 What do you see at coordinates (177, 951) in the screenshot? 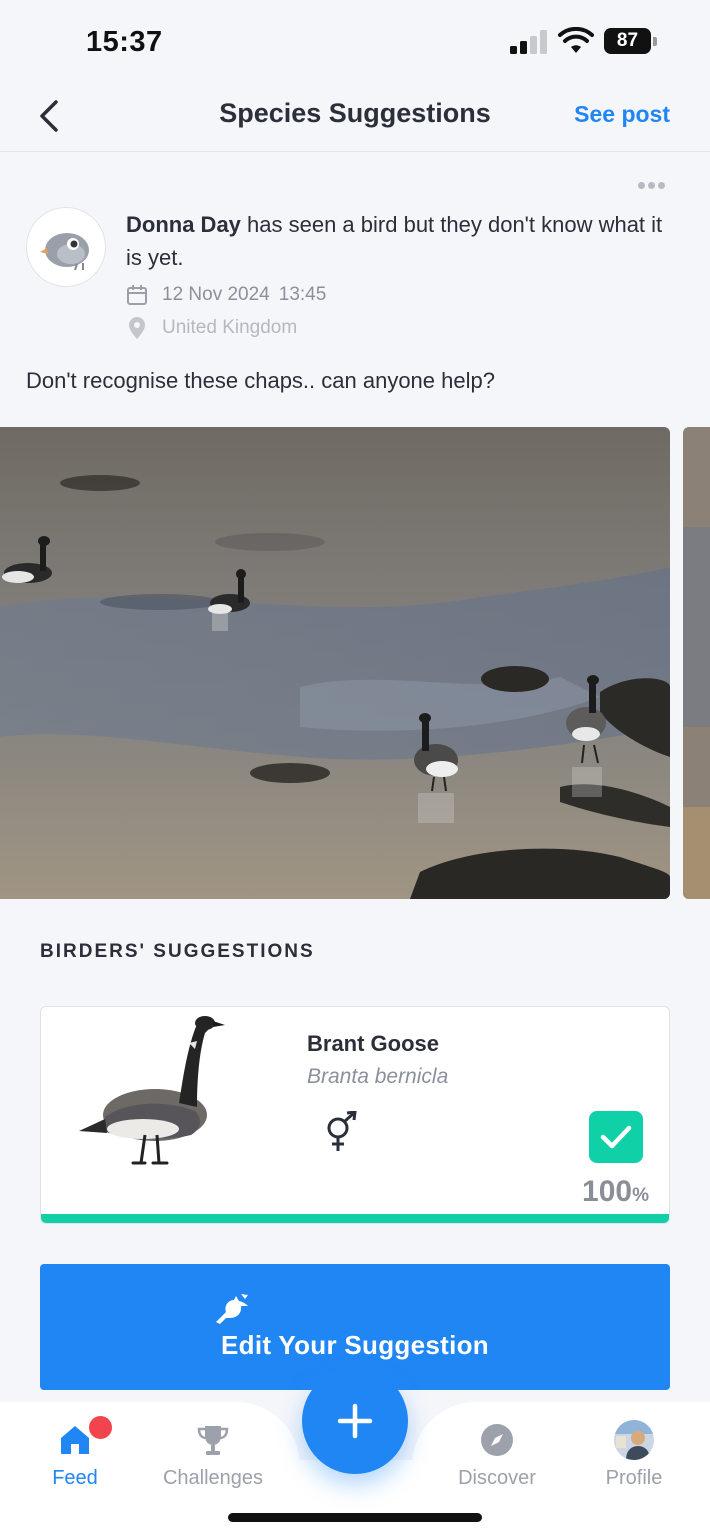
I see `section-heading: BIRDERS' SUGGESTIONS` at bounding box center [177, 951].